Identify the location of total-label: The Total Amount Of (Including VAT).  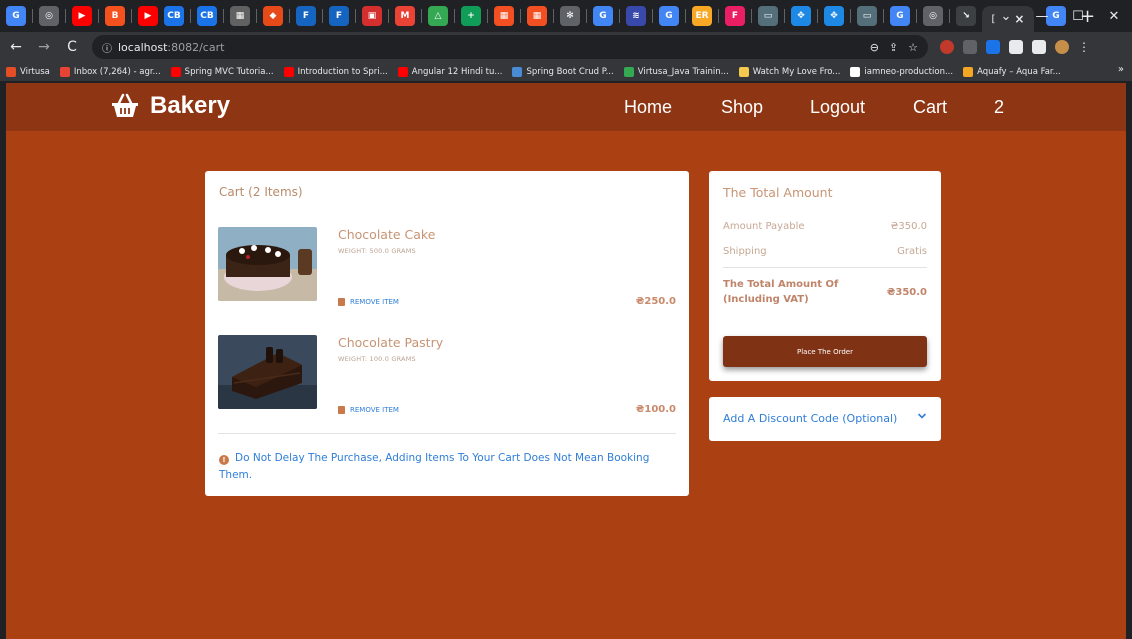
(781, 292).